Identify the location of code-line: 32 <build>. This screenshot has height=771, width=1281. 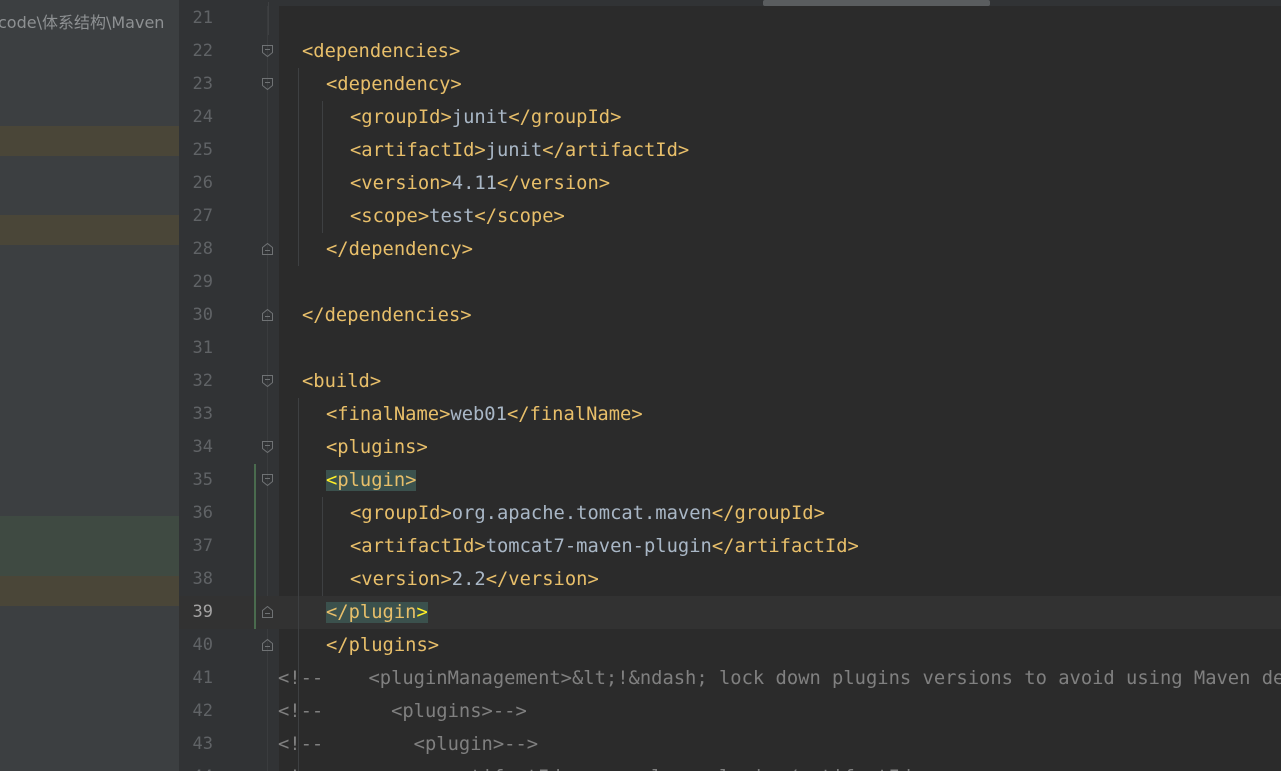
(730, 381).